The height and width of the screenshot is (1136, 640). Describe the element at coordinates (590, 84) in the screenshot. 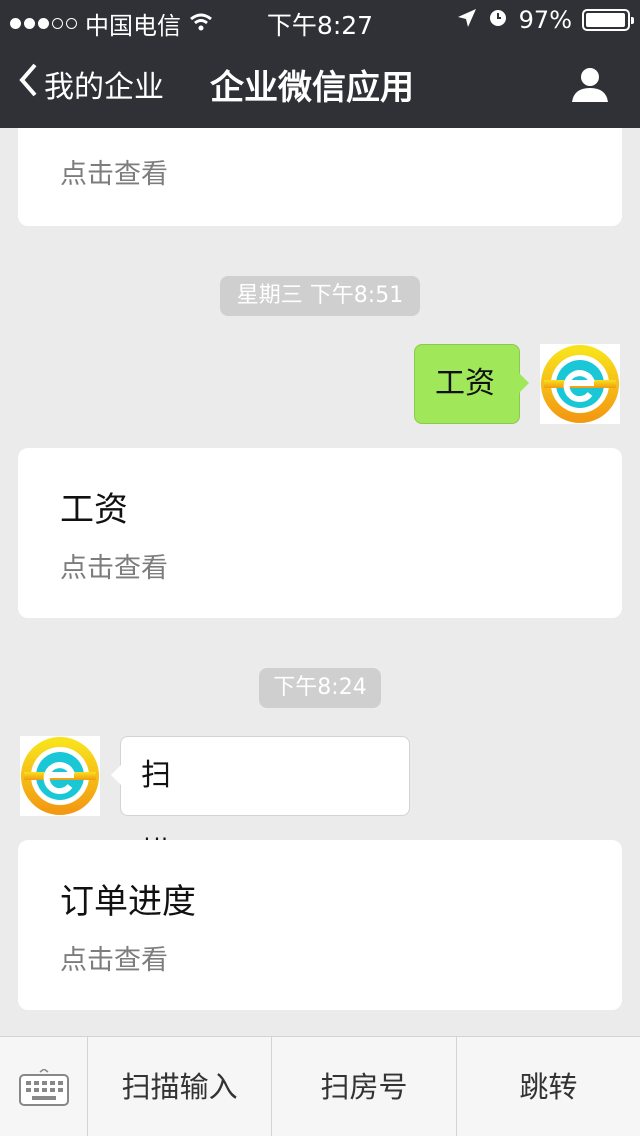

I see `profile-icon` at that location.